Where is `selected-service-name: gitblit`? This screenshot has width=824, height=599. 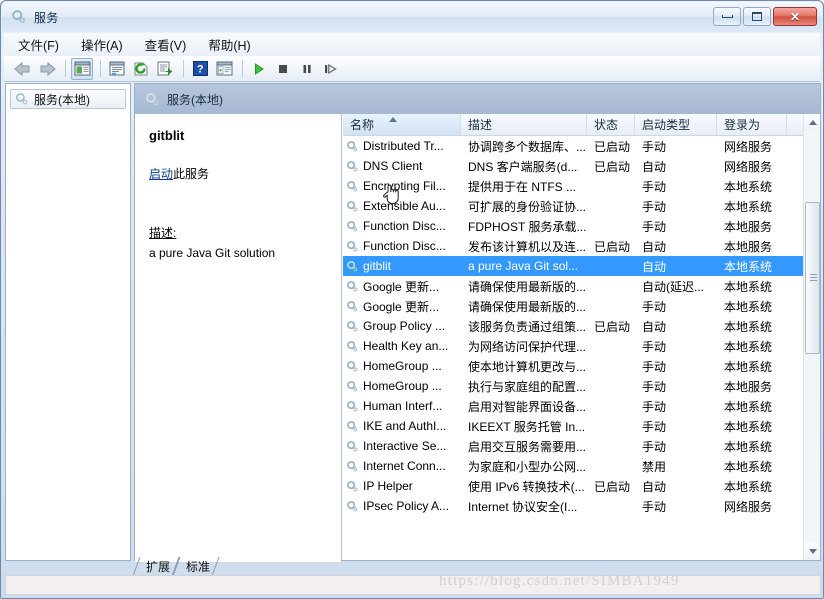 selected-service-name: gitblit is located at coordinates (167, 135).